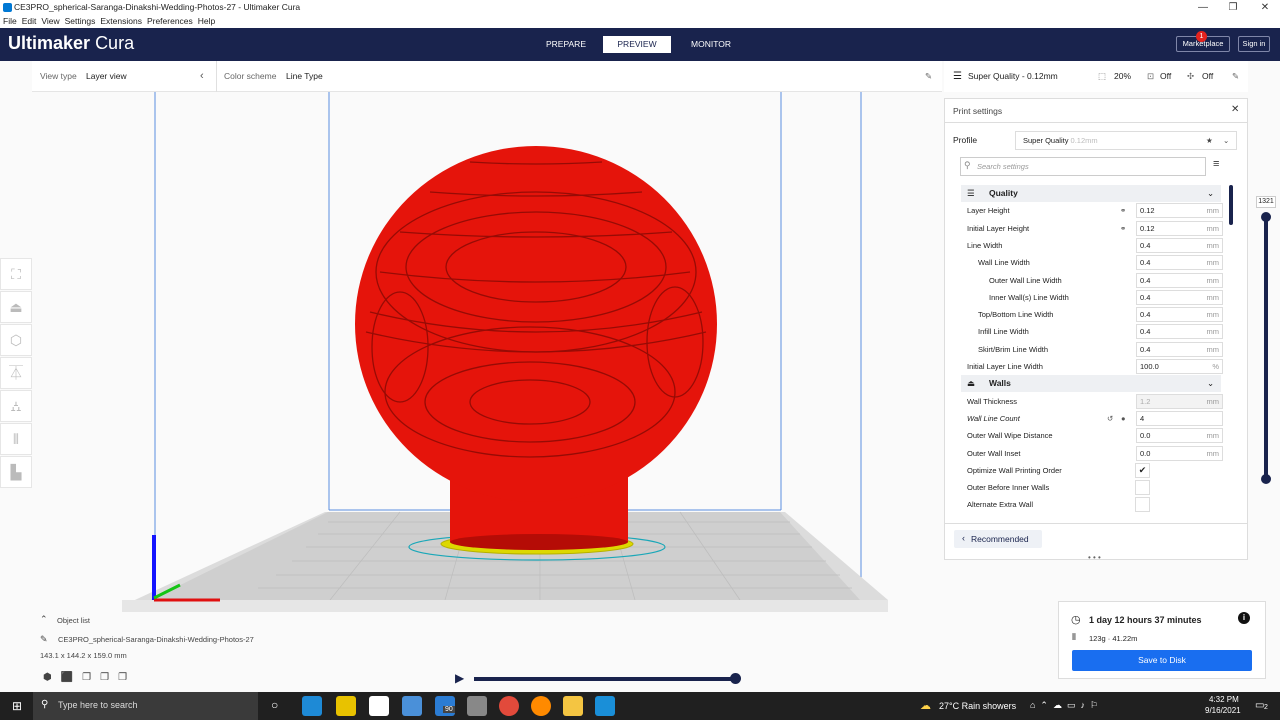 This screenshot has width=1280, height=720. What do you see at coordinates (1203, 7) in the screenshot?
I see `minimize-button: —` at bounding box center [1203, 7].